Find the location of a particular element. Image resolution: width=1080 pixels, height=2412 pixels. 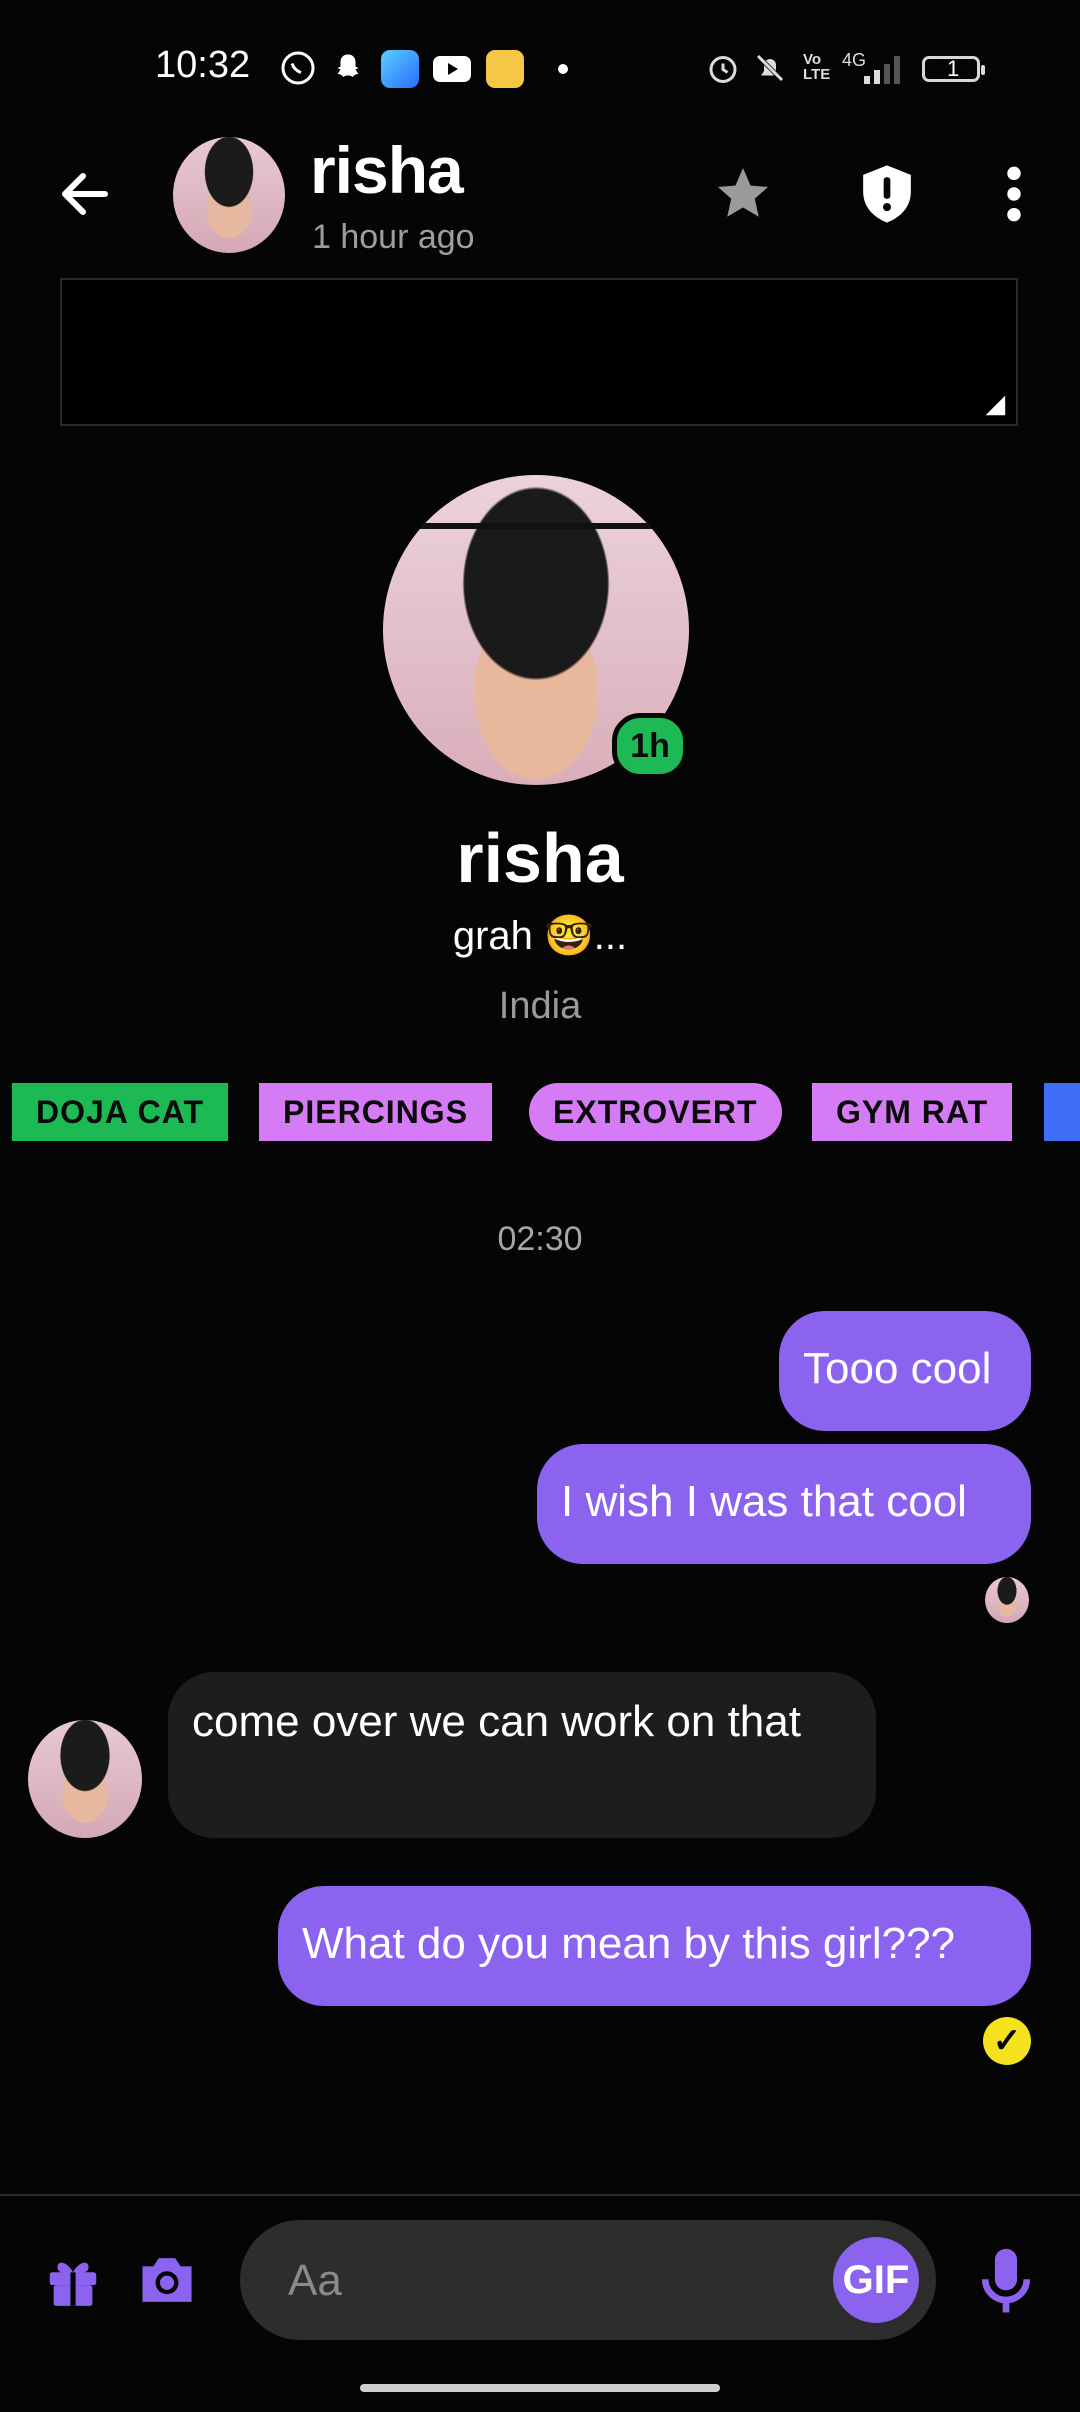

tag-extrovert: EXTROVERT is located at coordinates (655, 1112).